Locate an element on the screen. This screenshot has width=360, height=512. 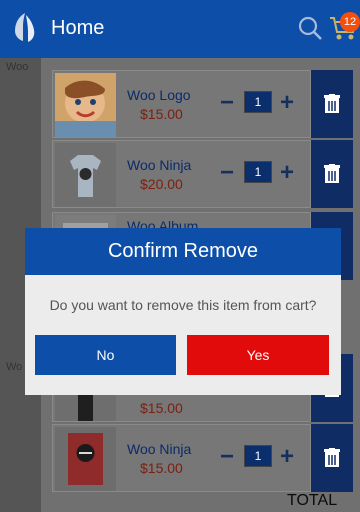
background-text: Woo is located at coordinates (17, 67).